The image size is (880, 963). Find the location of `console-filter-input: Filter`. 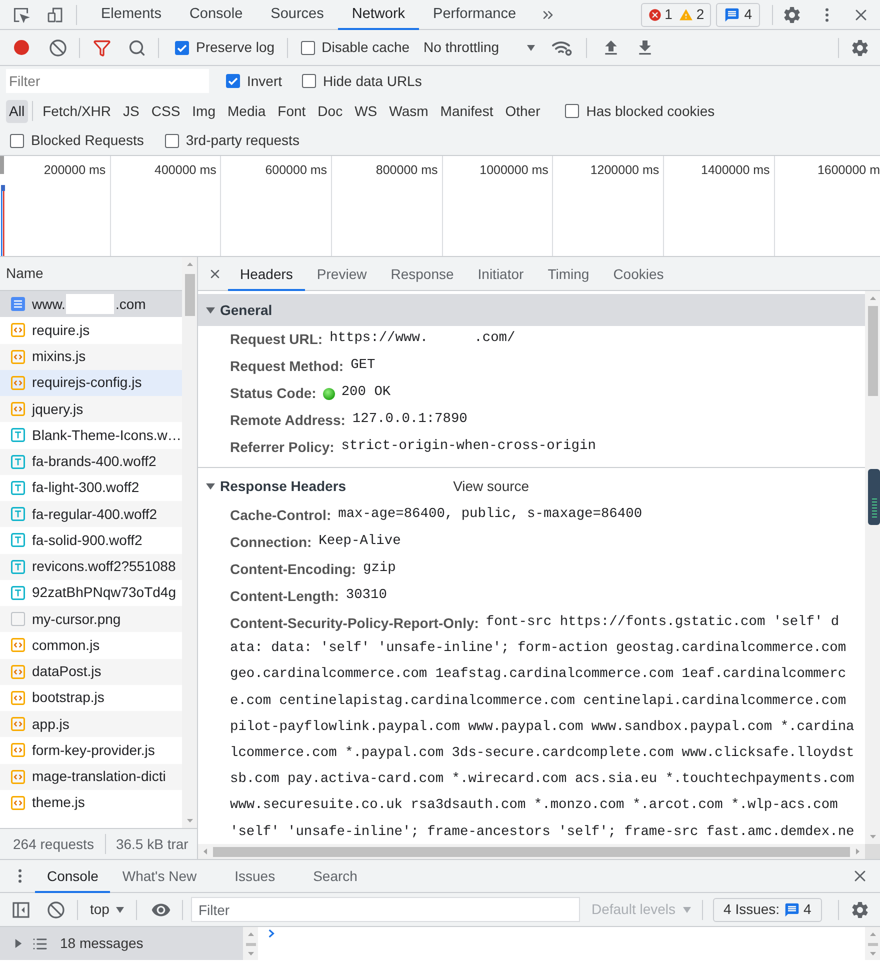

console-filter-input: Filter is located at coordinates (385, 909).